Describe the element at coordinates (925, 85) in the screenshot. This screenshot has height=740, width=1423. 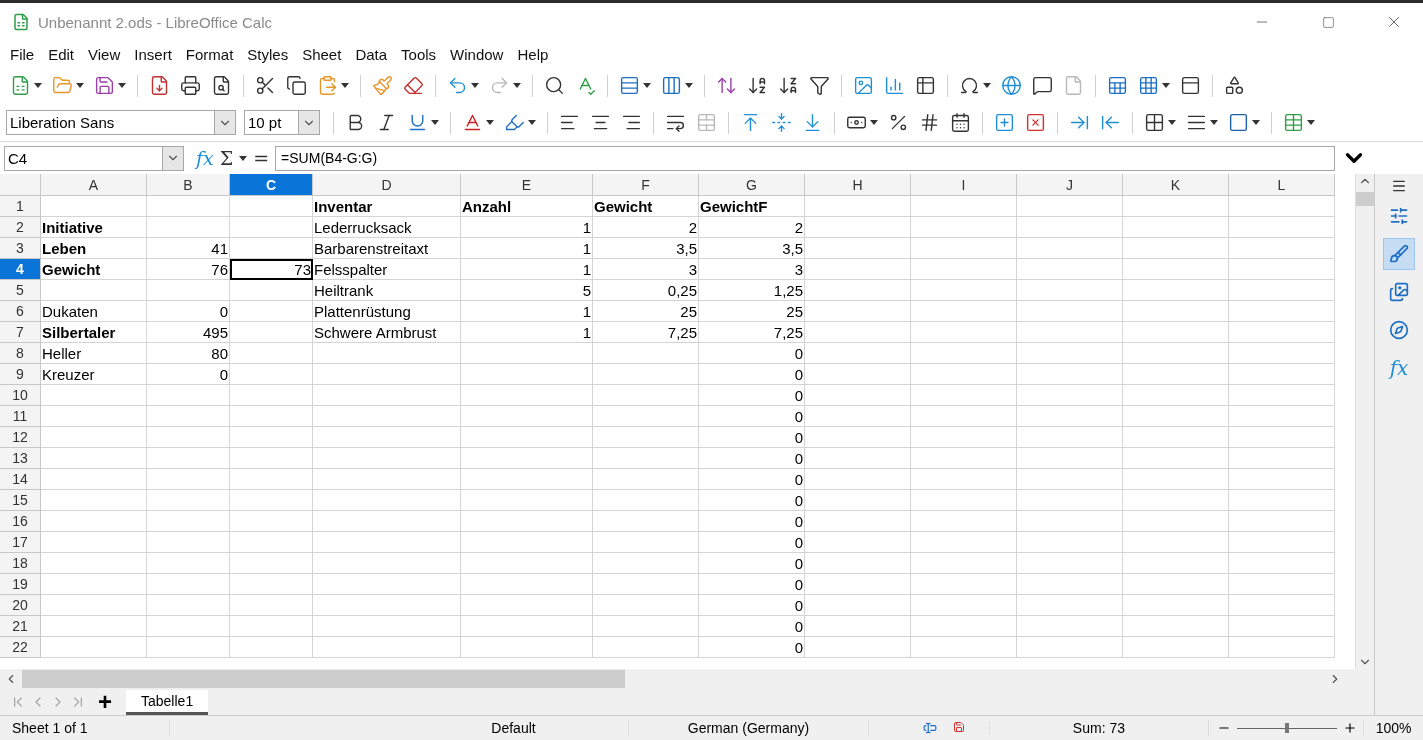
I see `table-icon` at that location.